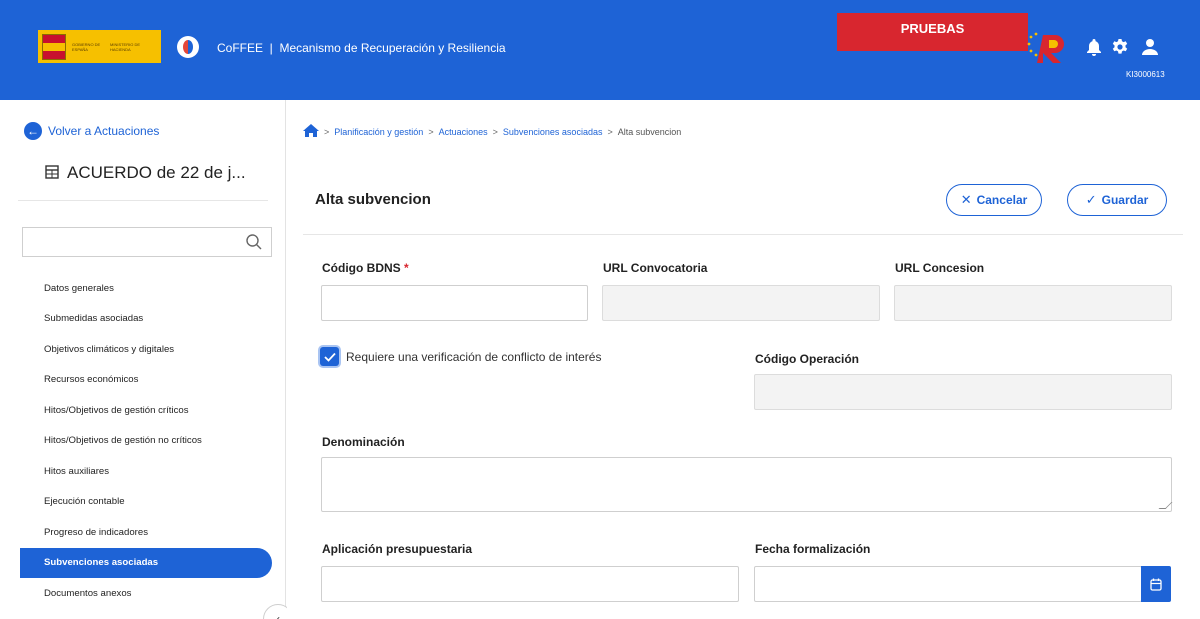 This screenshot has height=619, width=1200. What do you see at coordinates (747, 484) in the screenshot?
I see `denominacion-textarea` at bounding box center [747, 484].